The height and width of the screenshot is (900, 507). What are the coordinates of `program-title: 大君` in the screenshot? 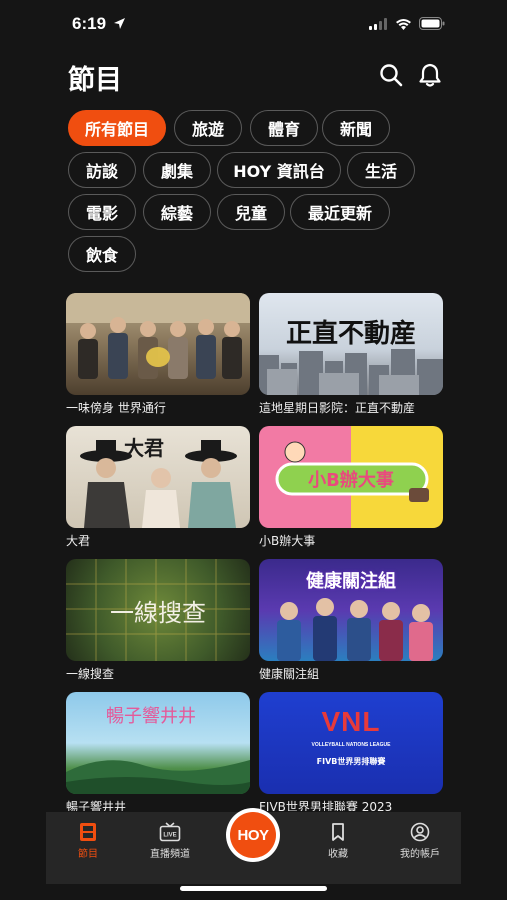 It's located at (78, 541).